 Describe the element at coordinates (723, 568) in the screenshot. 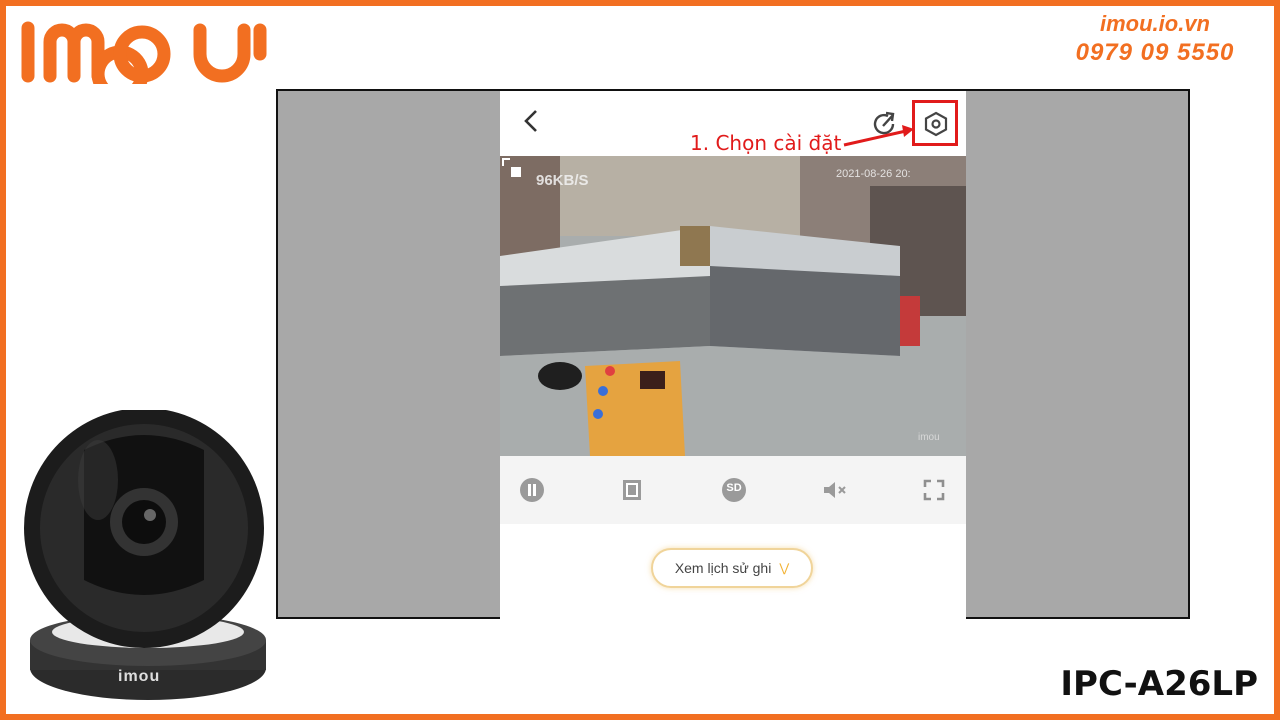

I see `view-history-label: Xem lịch sử ghi` at that location.